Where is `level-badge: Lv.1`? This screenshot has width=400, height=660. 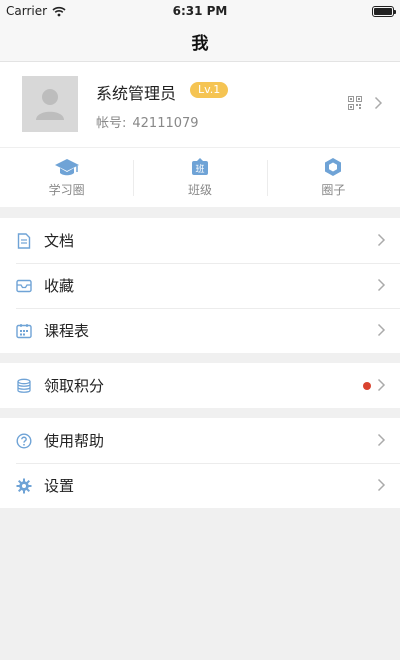 level-badge: Lv.1 is located at coordinates (209, 90).